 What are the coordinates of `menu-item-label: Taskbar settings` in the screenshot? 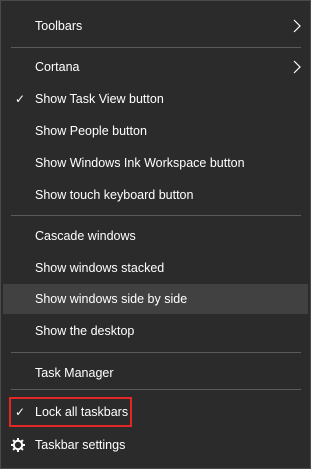 It's located at (80, 445).